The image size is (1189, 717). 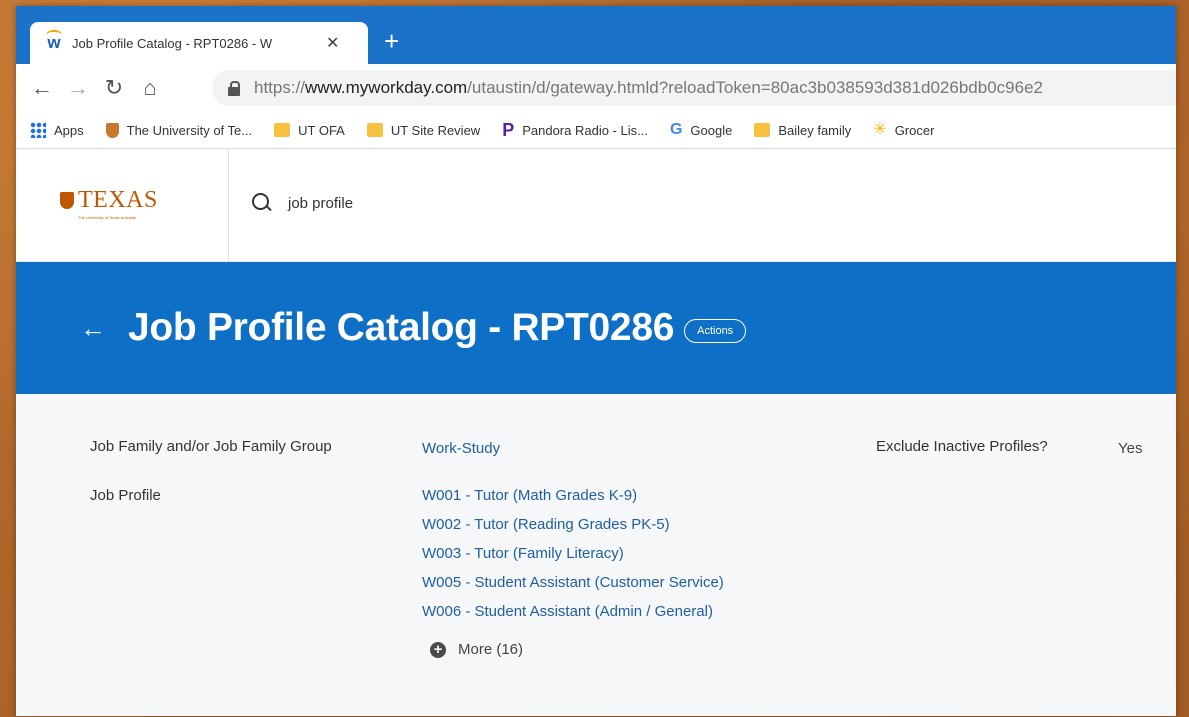 I want to click on bookmark-grocer: ✳ Grocer, so click(x=903, y=130).